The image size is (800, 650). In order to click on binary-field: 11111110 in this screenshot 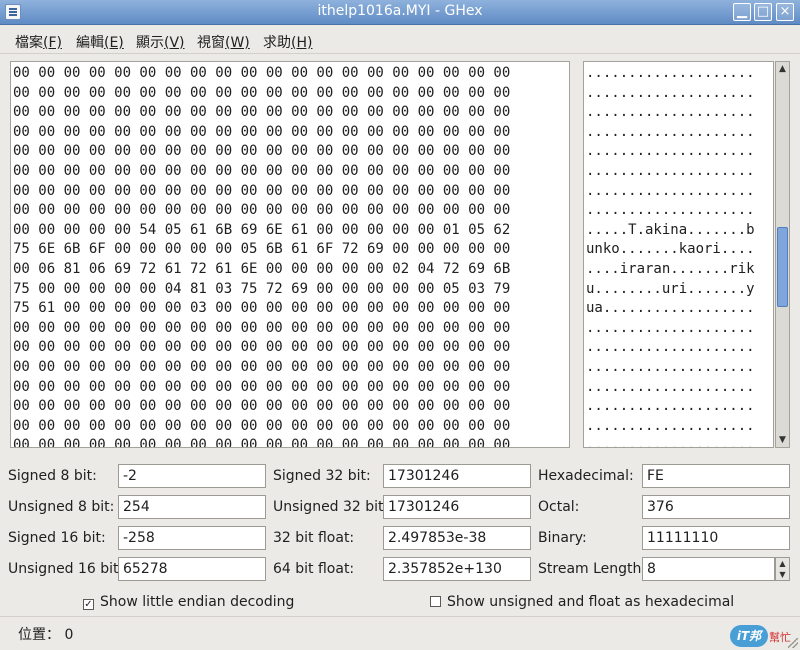, I will do `click(716, 538)`.